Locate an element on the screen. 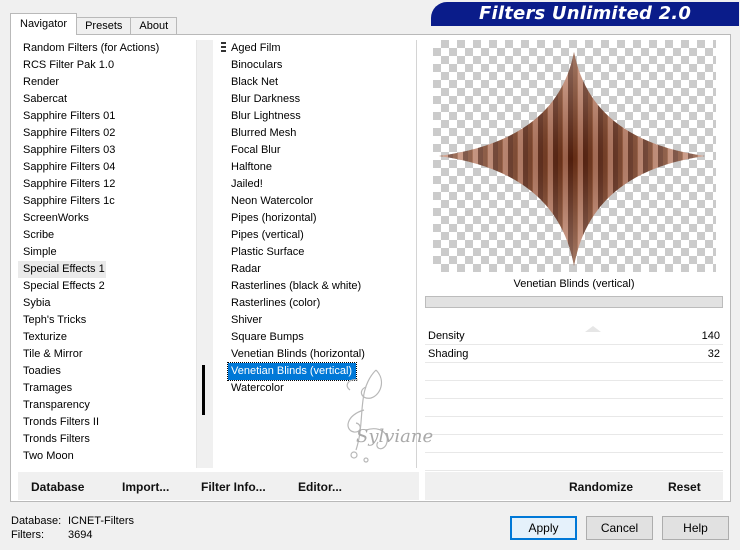  category-item: Sapphire Filters 12 is located at coordinates (107, 184).